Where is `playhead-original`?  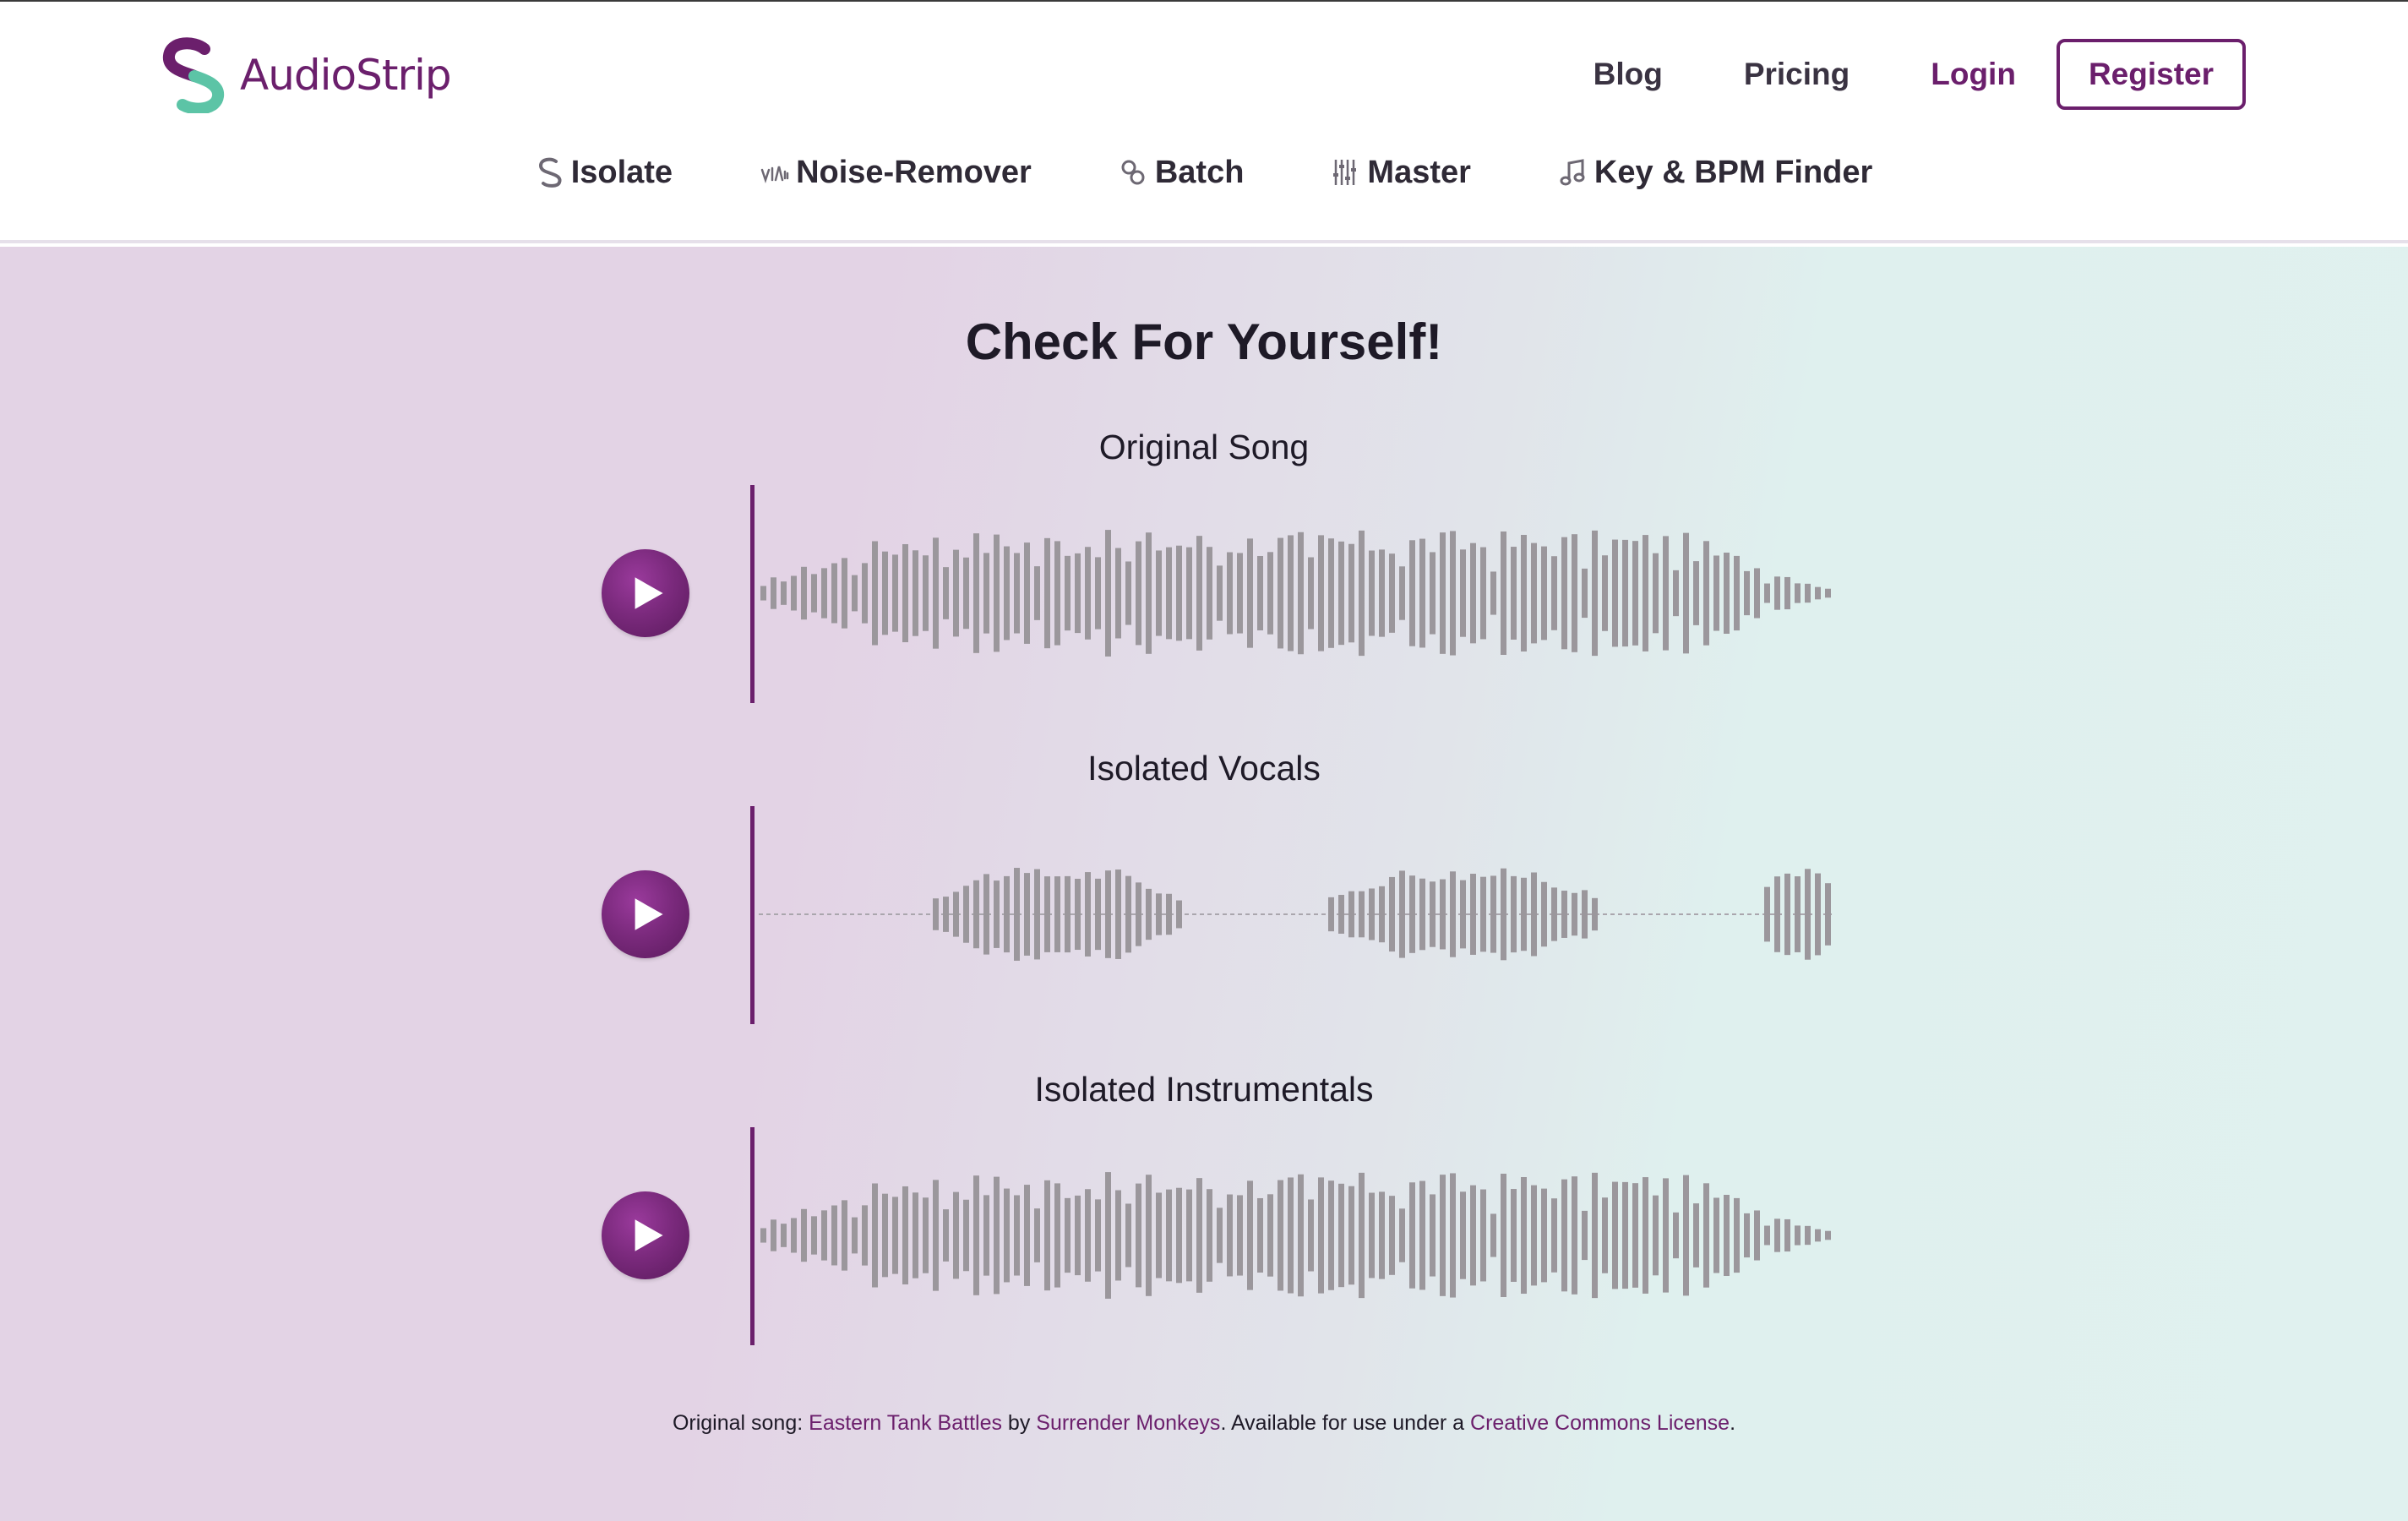 playhead-original is located at coordinates (752, 594).